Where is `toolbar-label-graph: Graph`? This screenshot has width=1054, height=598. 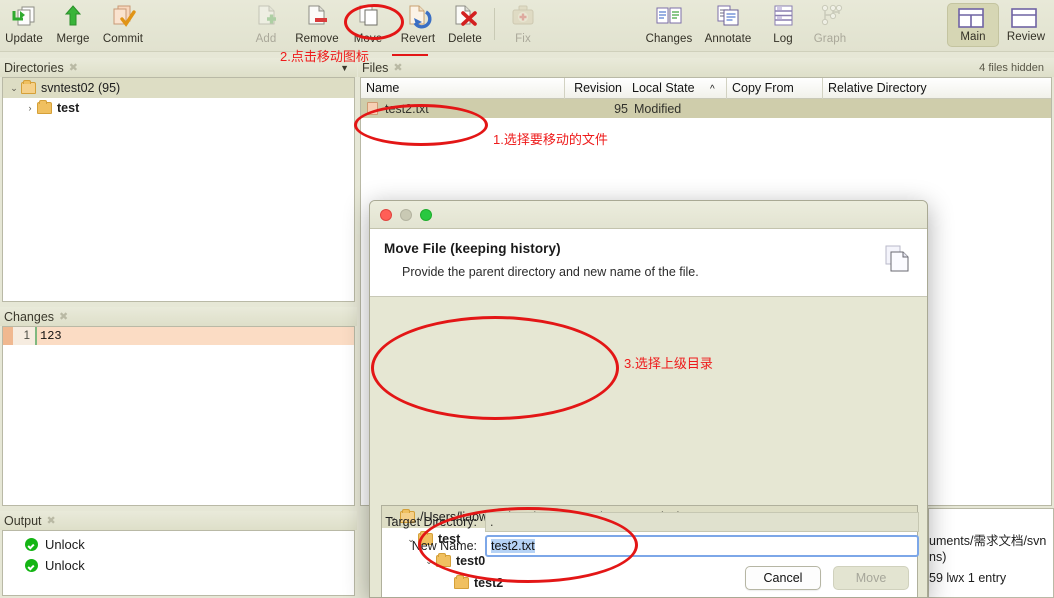 toolbar-label-graph: Graph is located at coordinates (830, 39).